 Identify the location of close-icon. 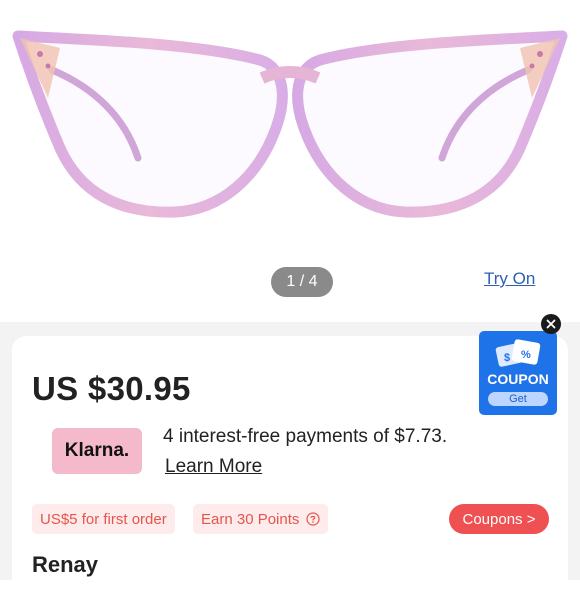
(551, 324).